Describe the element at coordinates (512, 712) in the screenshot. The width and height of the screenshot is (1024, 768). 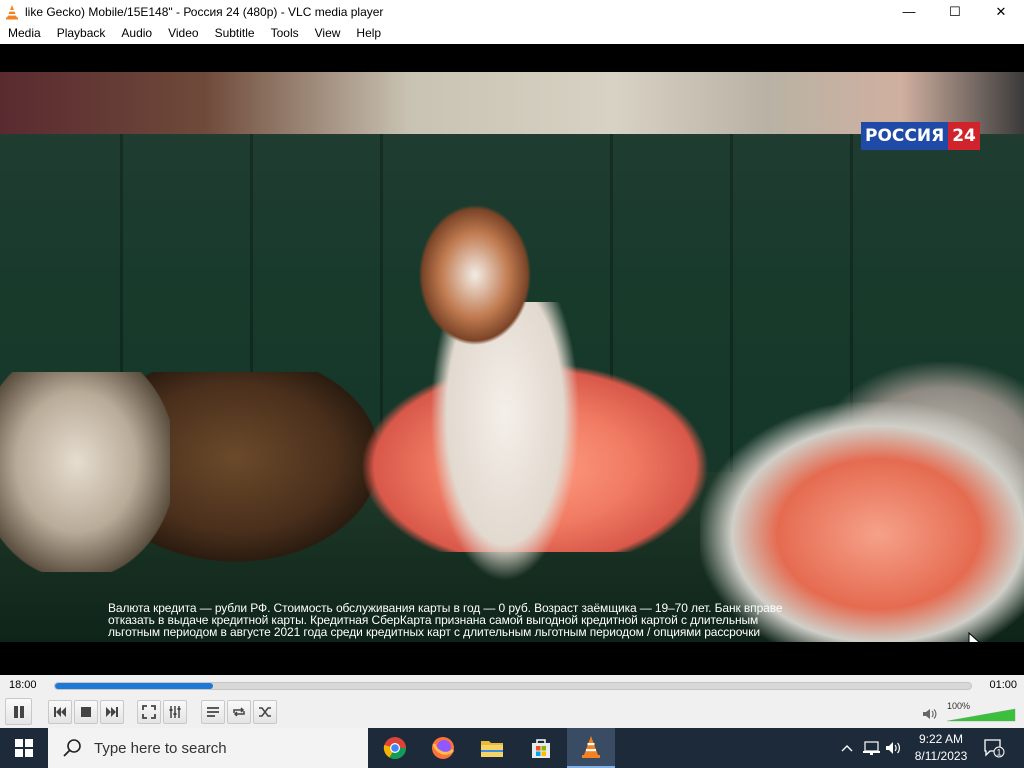
I see `controls-bar: 100%` at that location.